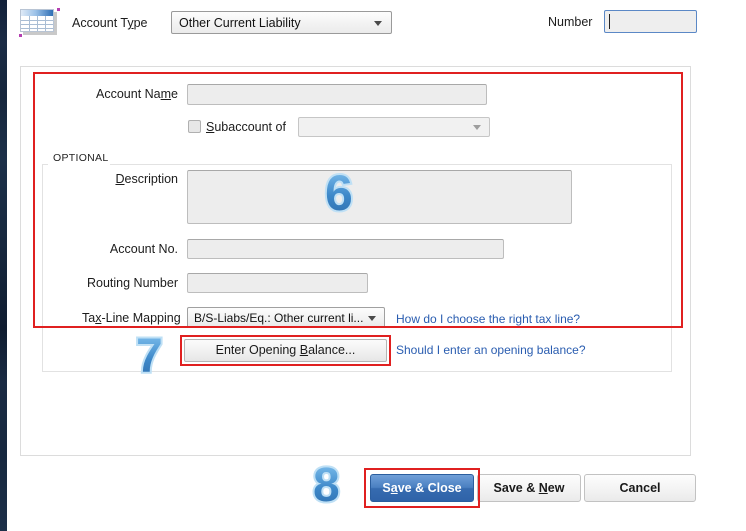 This screenshot has height=531, width=746. Describe the element at coordinates (345, 249) in the screenshot. I see `account-no-input` at that location.